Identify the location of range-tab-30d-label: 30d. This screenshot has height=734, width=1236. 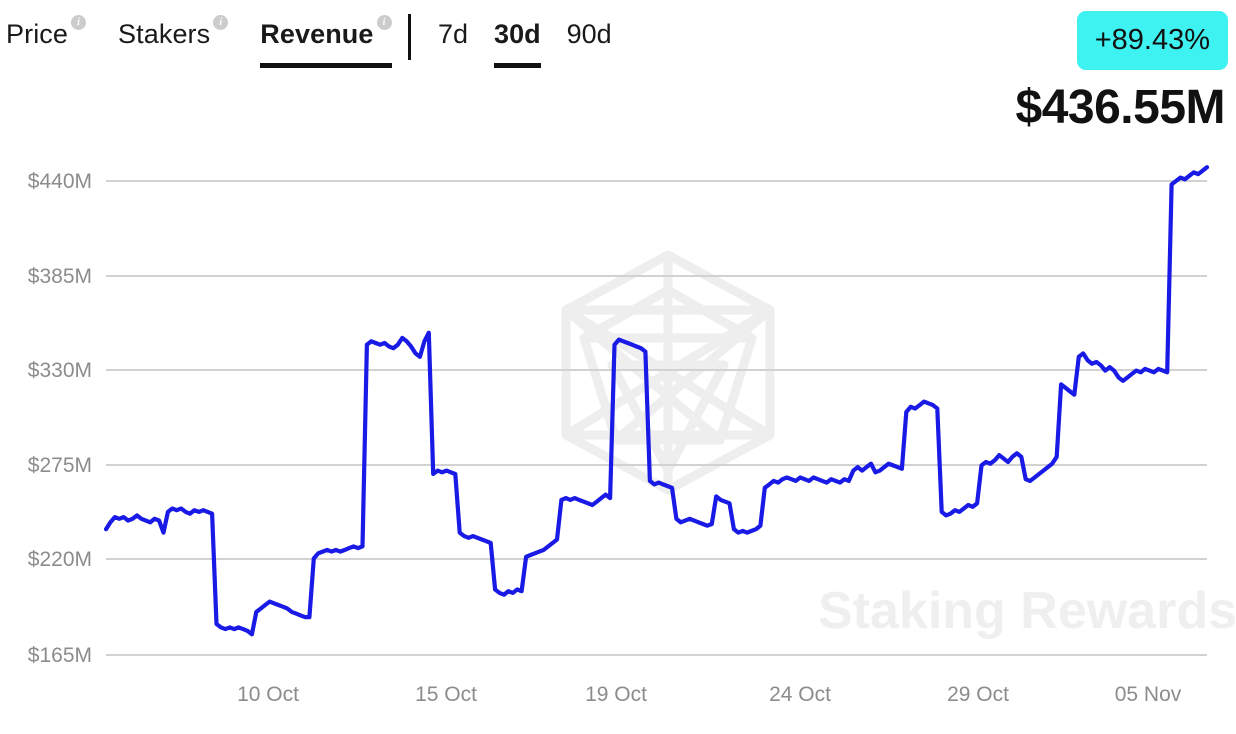
(517, 34).